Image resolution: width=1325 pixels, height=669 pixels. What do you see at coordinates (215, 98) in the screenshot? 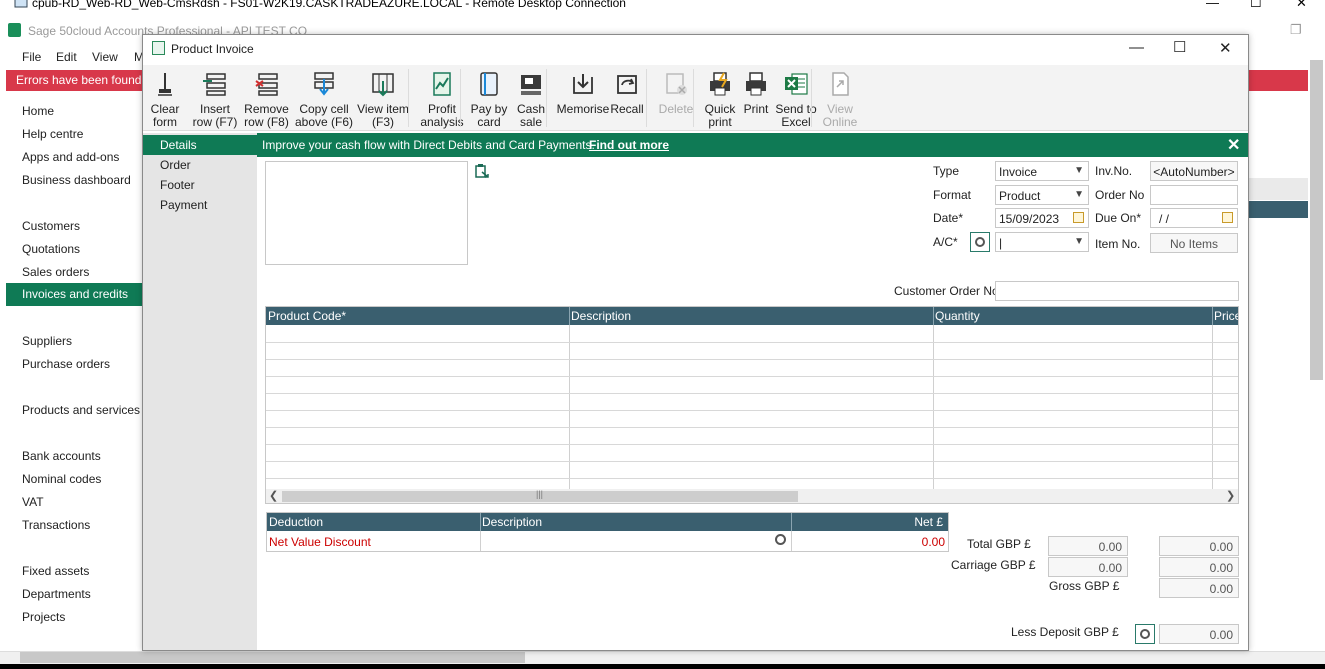
I see `insert-row-button: Insert row (F7)` at bounding box center [215, 98].